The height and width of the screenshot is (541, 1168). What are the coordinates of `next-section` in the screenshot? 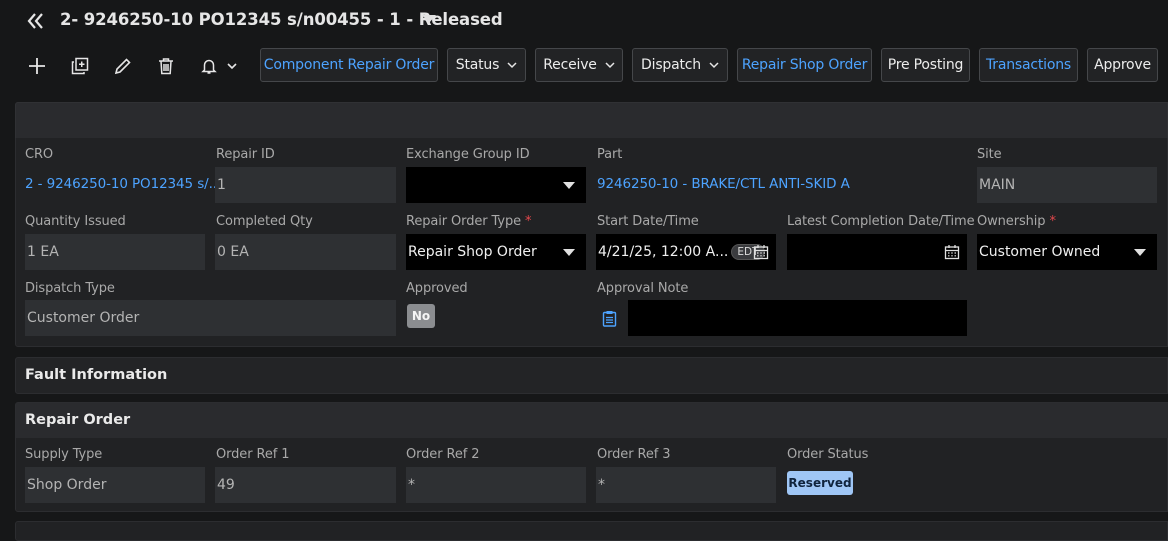 It's located at (591, 531).